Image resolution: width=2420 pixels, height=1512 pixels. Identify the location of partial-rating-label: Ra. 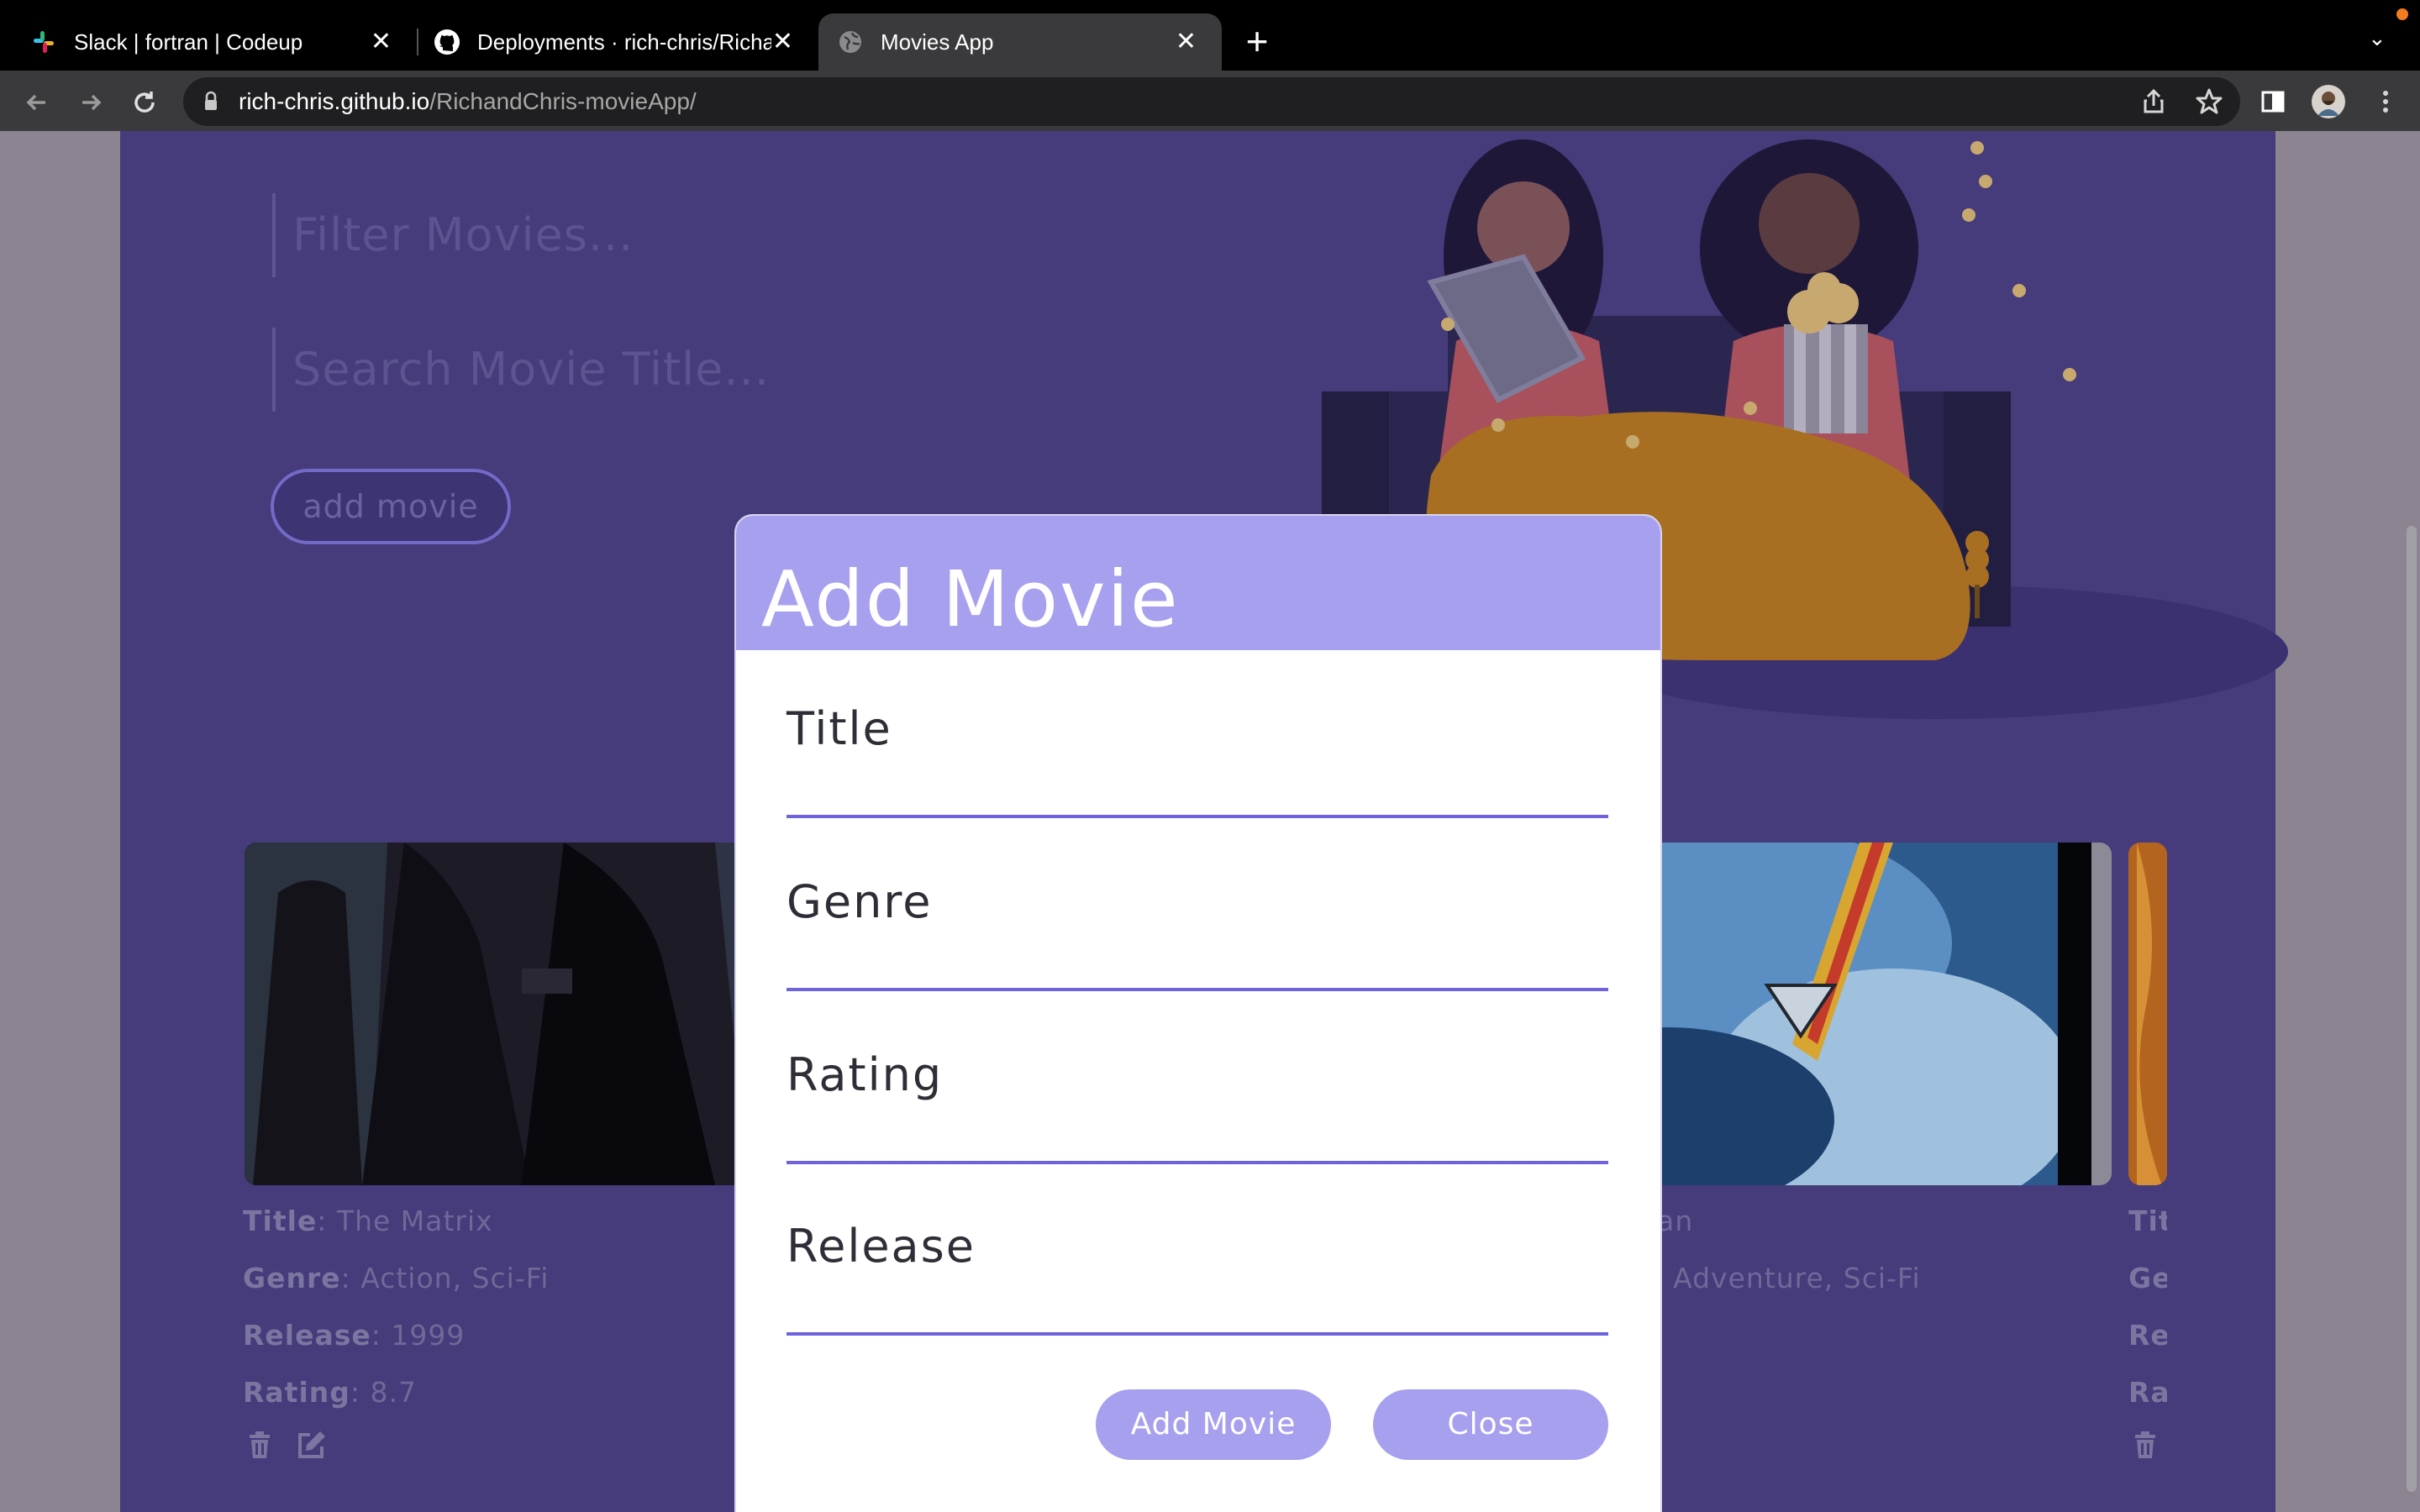
(2147, 1392).